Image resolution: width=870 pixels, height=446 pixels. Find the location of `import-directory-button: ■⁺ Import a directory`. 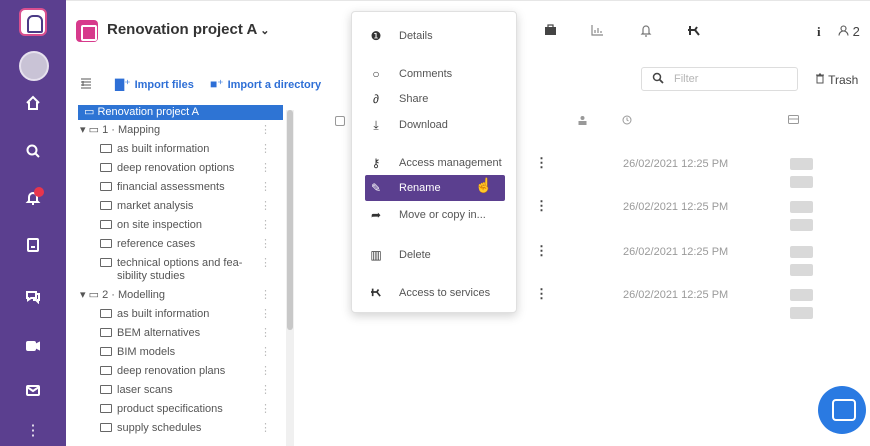

import-directory-button: ■⁺ Import a directory is located at coordinates (265, 84).